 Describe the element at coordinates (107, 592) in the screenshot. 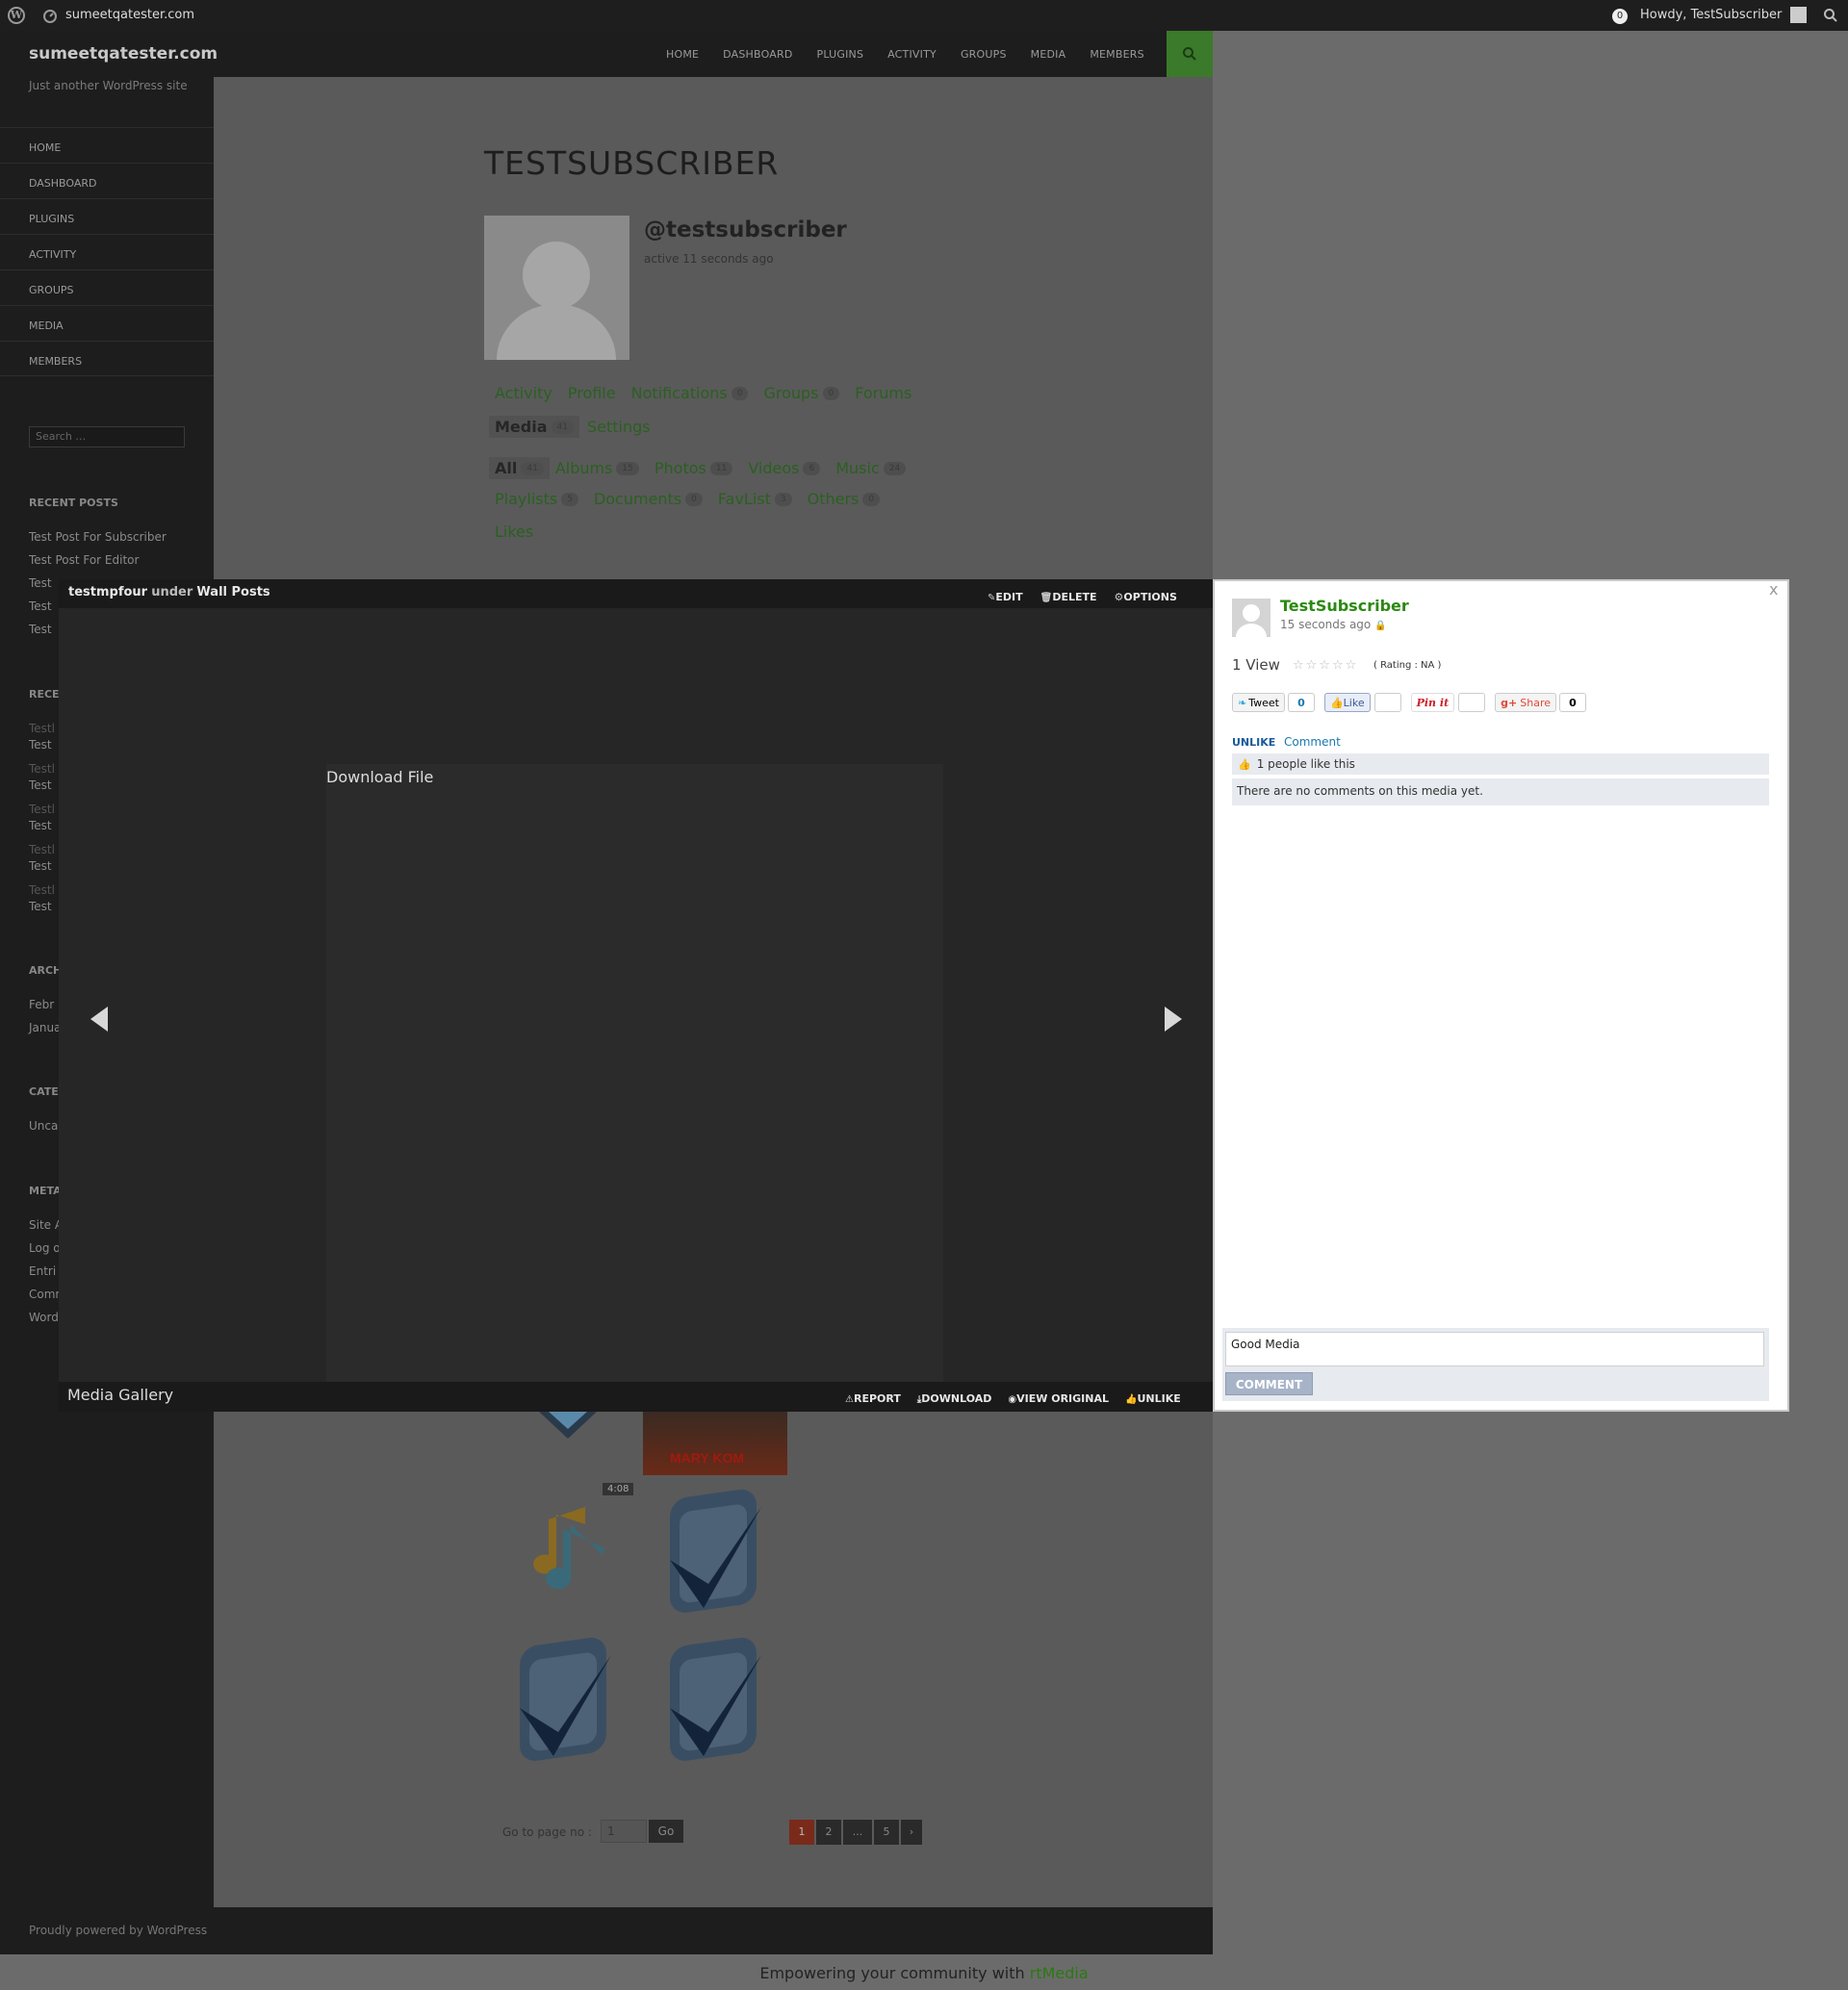

I see `media-title-link: testmpfour` at that location.